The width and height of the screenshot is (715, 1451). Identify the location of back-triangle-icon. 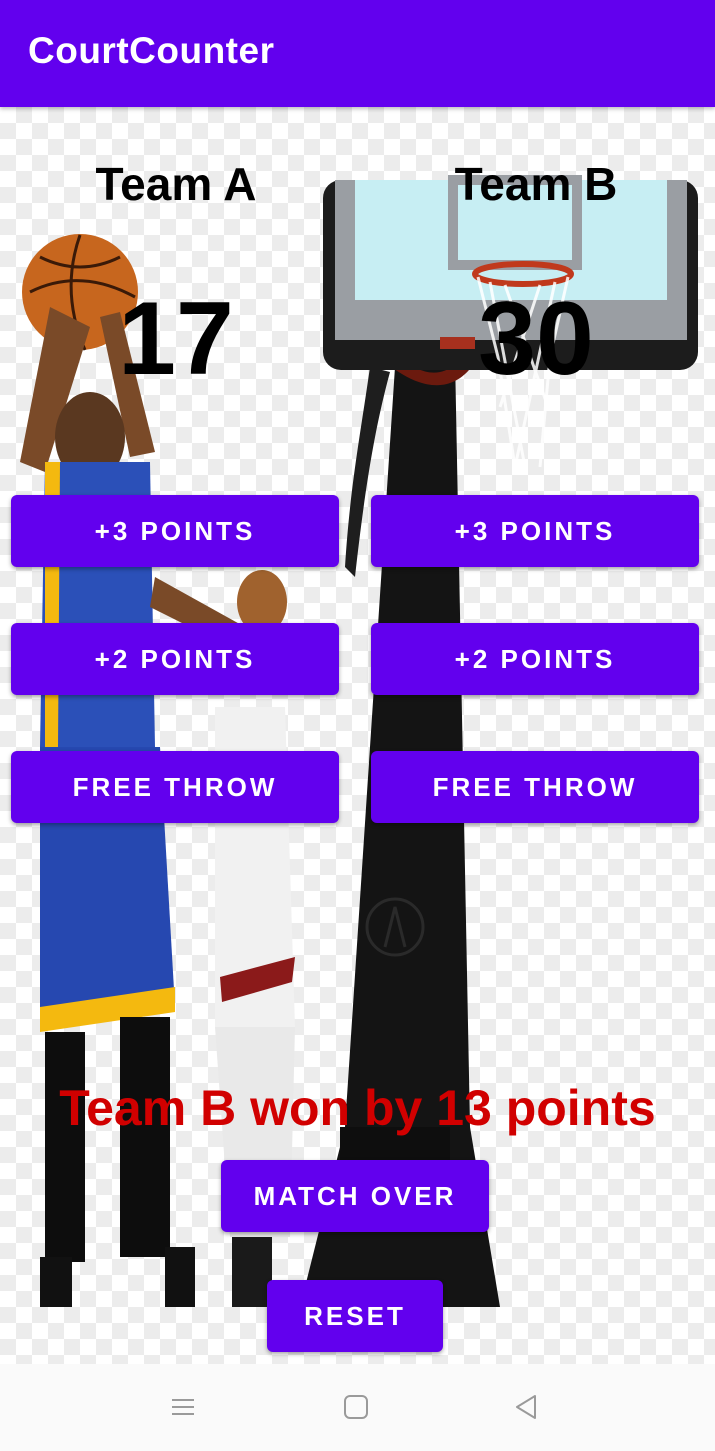
(526, 1407).